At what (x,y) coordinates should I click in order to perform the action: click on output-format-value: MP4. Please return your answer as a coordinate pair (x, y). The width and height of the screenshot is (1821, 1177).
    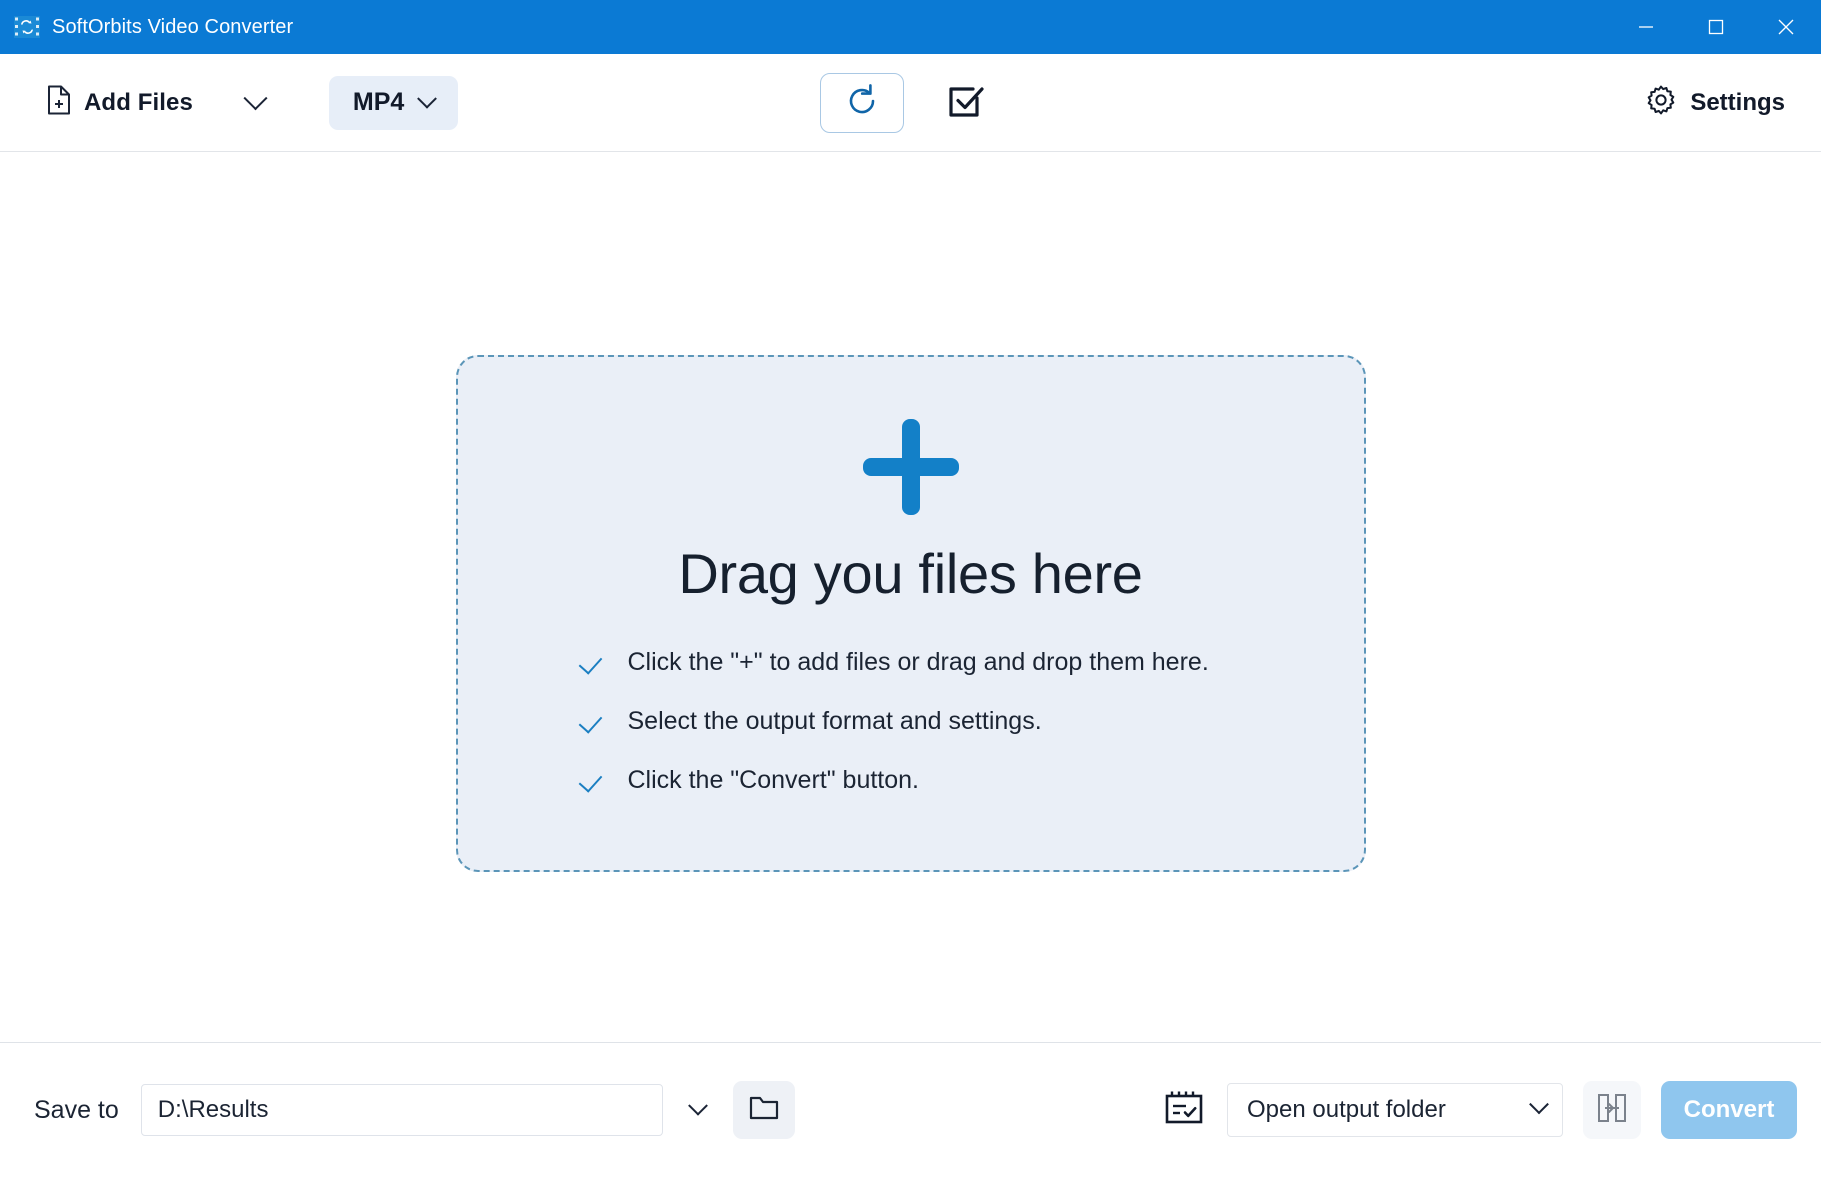
    Looking at the image, I should click on (378, 102).